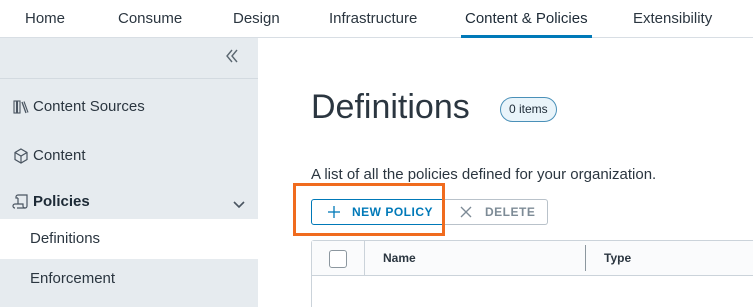  I want to click on sidebar-subitem-label: Definitions, so click(65, 238).